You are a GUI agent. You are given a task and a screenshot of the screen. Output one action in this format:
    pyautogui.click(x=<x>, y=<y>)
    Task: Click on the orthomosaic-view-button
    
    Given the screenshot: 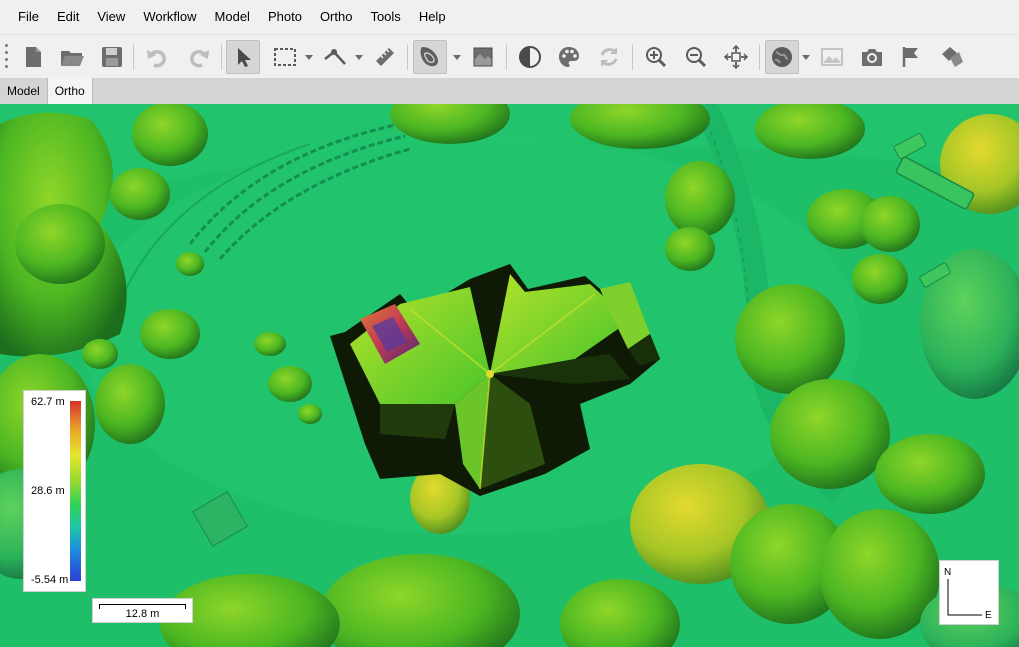 What is the action you would take?
    pyautogui.click(x=483, y=57)
    